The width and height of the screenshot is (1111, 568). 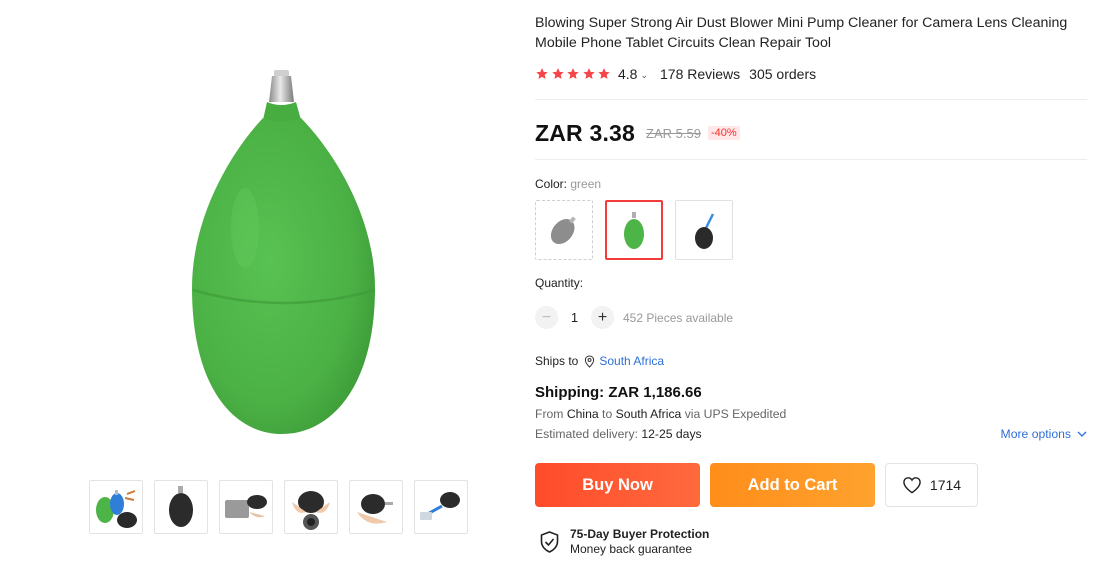 What do you see at coordinates (783, 74) in the screenshot?
I see `orders-count: 305 orders` at bounding box center [783, 74].